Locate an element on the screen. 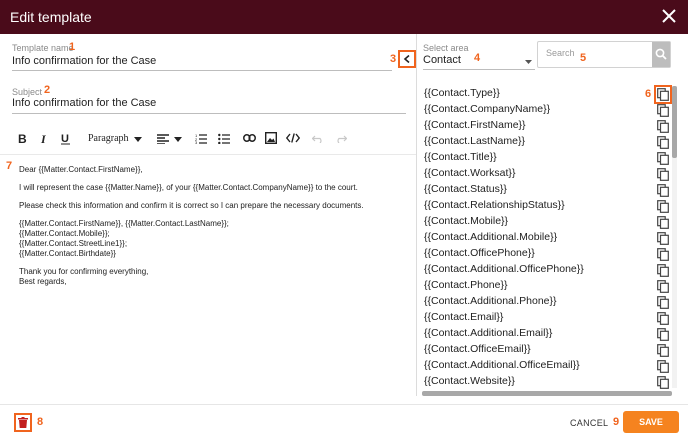 This screenshot has height=440, width=688. numbered-list-button: 123 is located at coordinates (201, 138).